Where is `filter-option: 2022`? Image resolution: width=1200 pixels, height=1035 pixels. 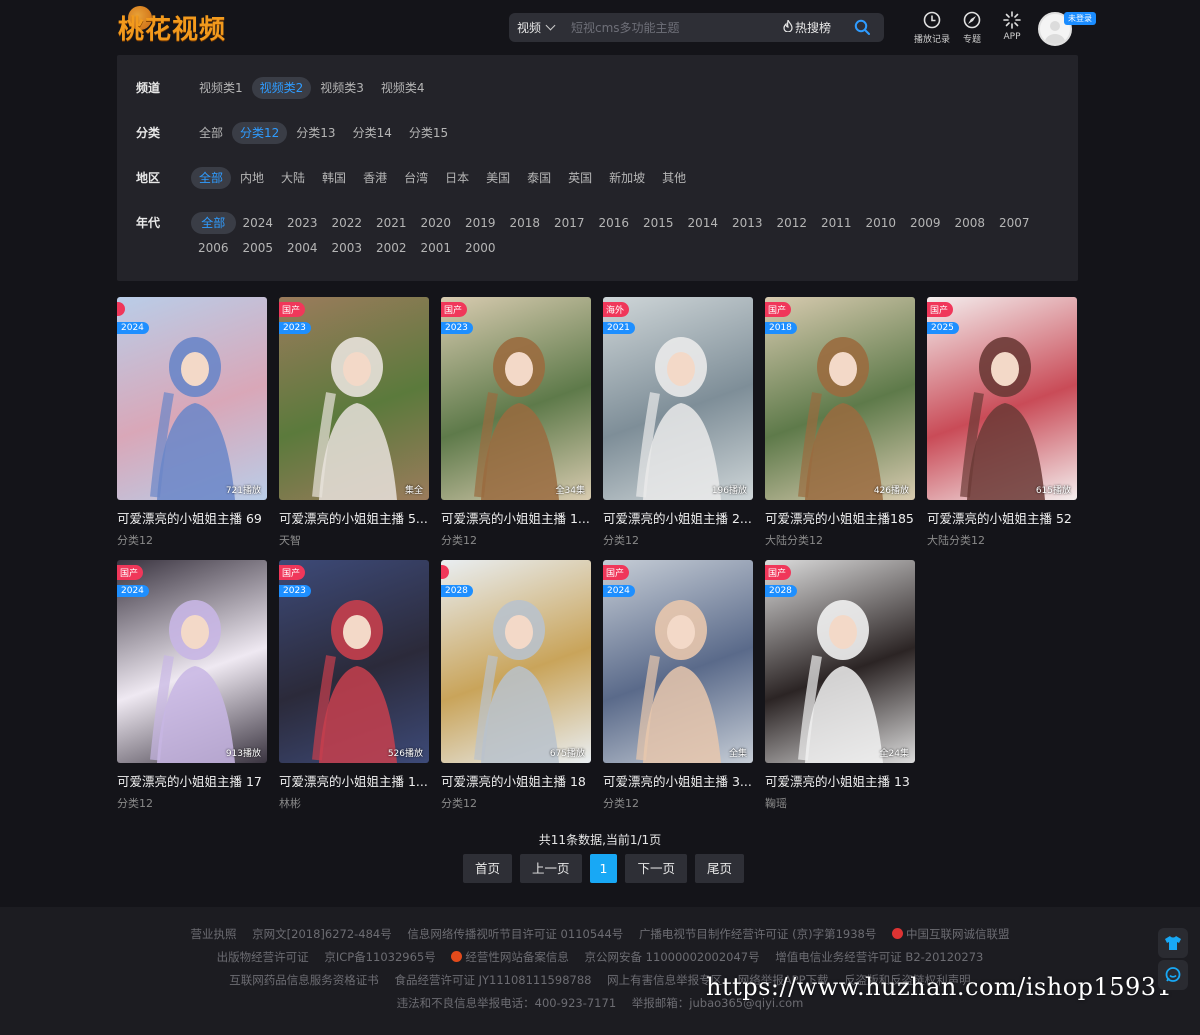
filter-option: 2022 is located at coordinates (347, 223).